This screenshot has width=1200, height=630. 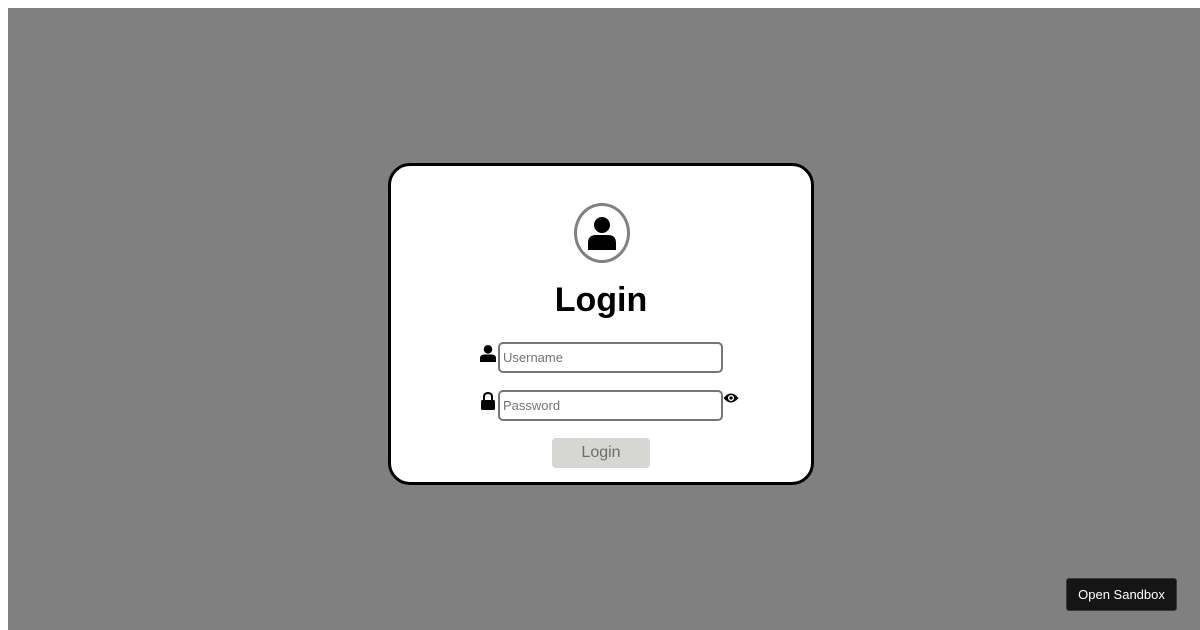 I want to click on user-circle-icon, so click(x=602, y=233).